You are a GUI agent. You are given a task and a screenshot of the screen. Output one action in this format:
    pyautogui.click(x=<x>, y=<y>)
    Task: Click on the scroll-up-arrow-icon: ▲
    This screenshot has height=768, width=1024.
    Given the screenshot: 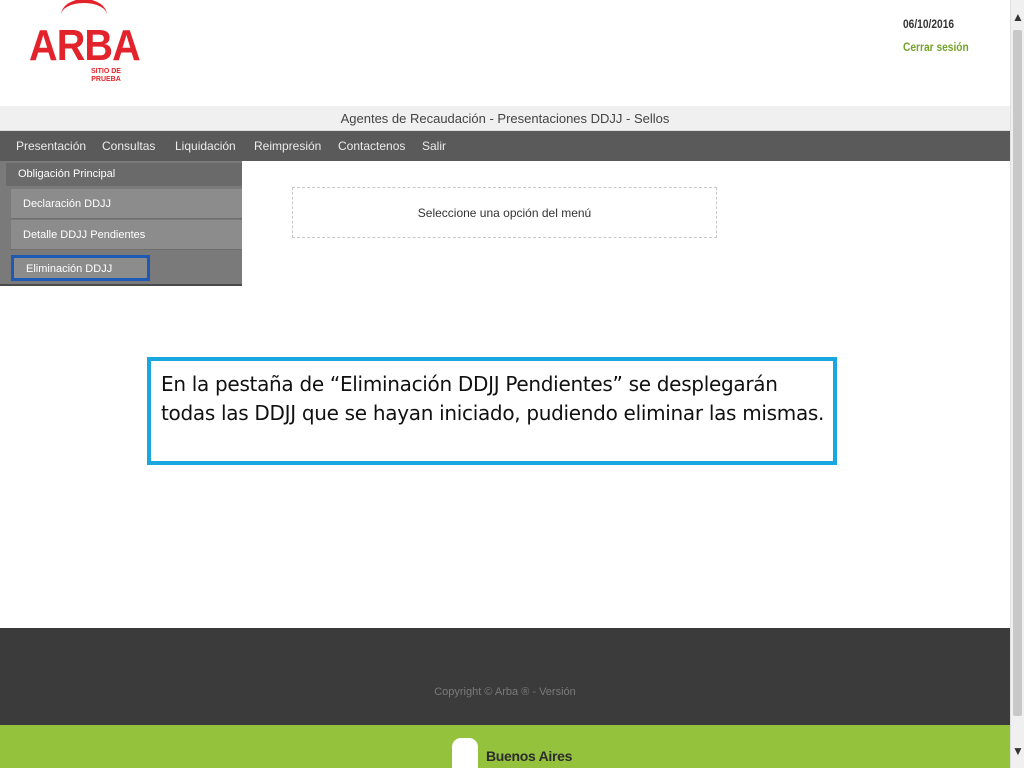 What is the action you would take?
    pyautogui.click(x=1017, y=18)
    